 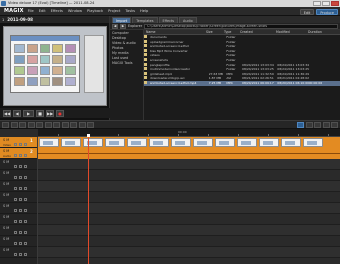 I want to click on column-modified: Modified, so click(x=292, y=32).